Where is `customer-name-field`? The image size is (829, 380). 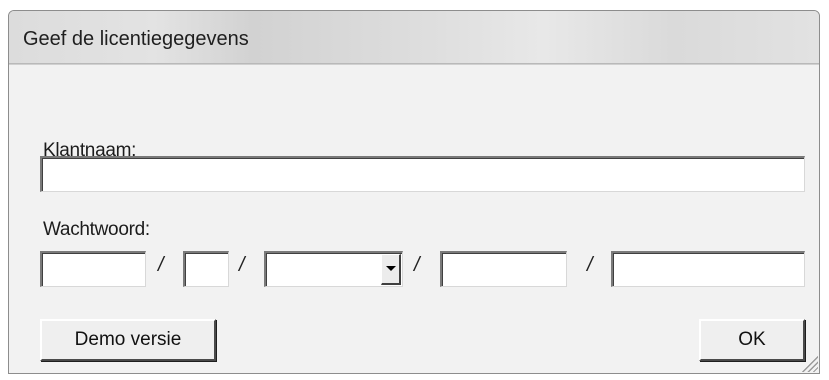 customer-name-field is located at coordinates (422, 174).